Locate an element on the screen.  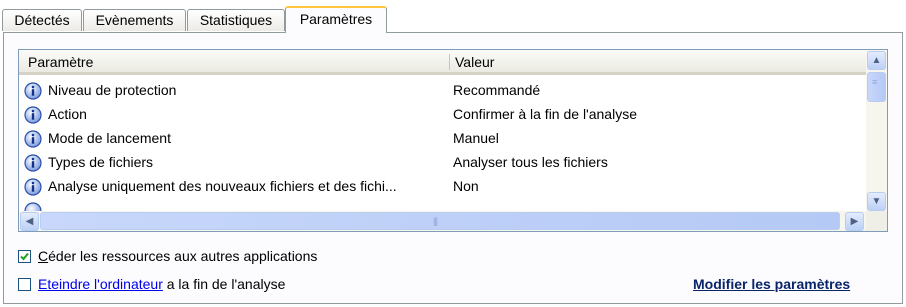
list-item: Action Confirmer à la fin de l'analyse is located at coordinates (442, 115).